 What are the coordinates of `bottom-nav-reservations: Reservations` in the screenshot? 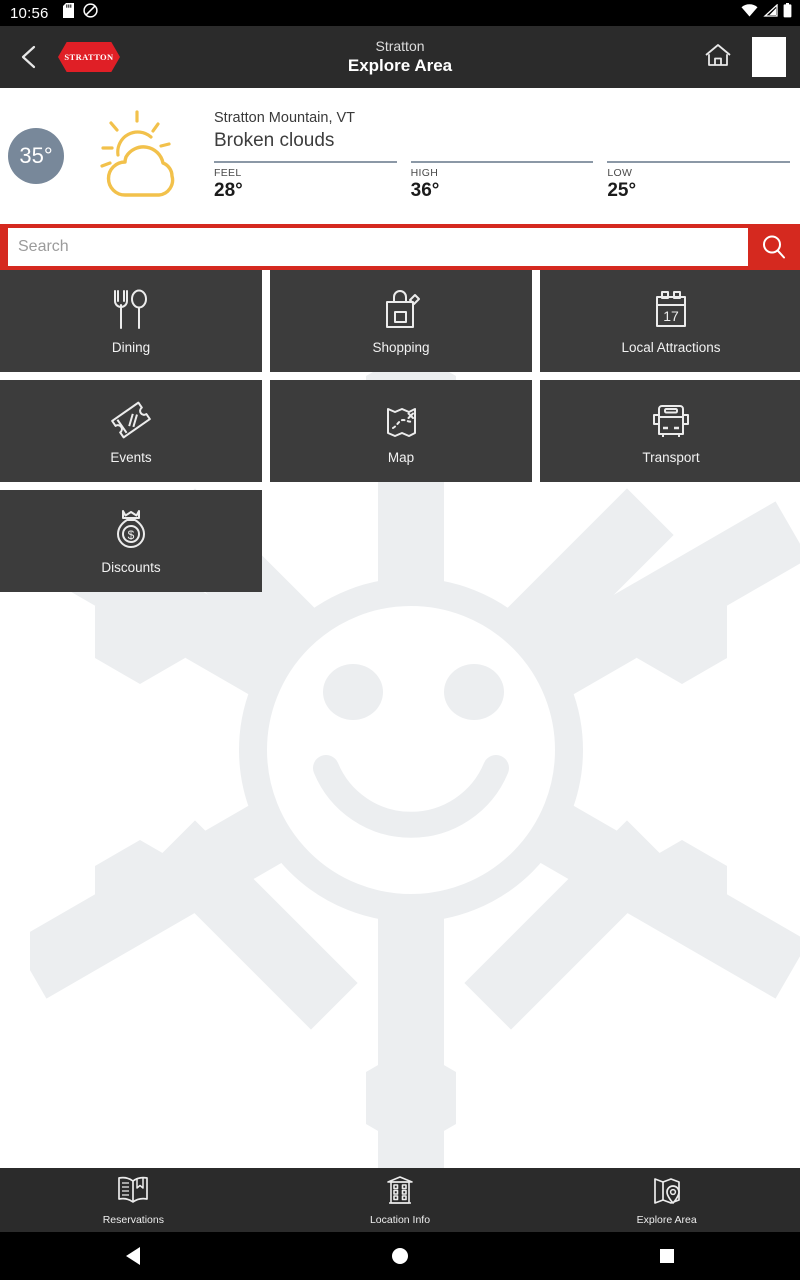 It's located at (133, 1200).